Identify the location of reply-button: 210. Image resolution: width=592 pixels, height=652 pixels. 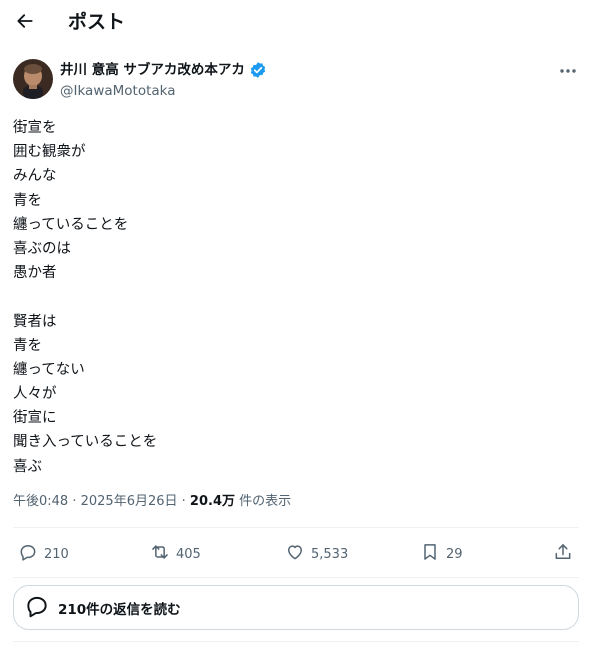
(43, 554).